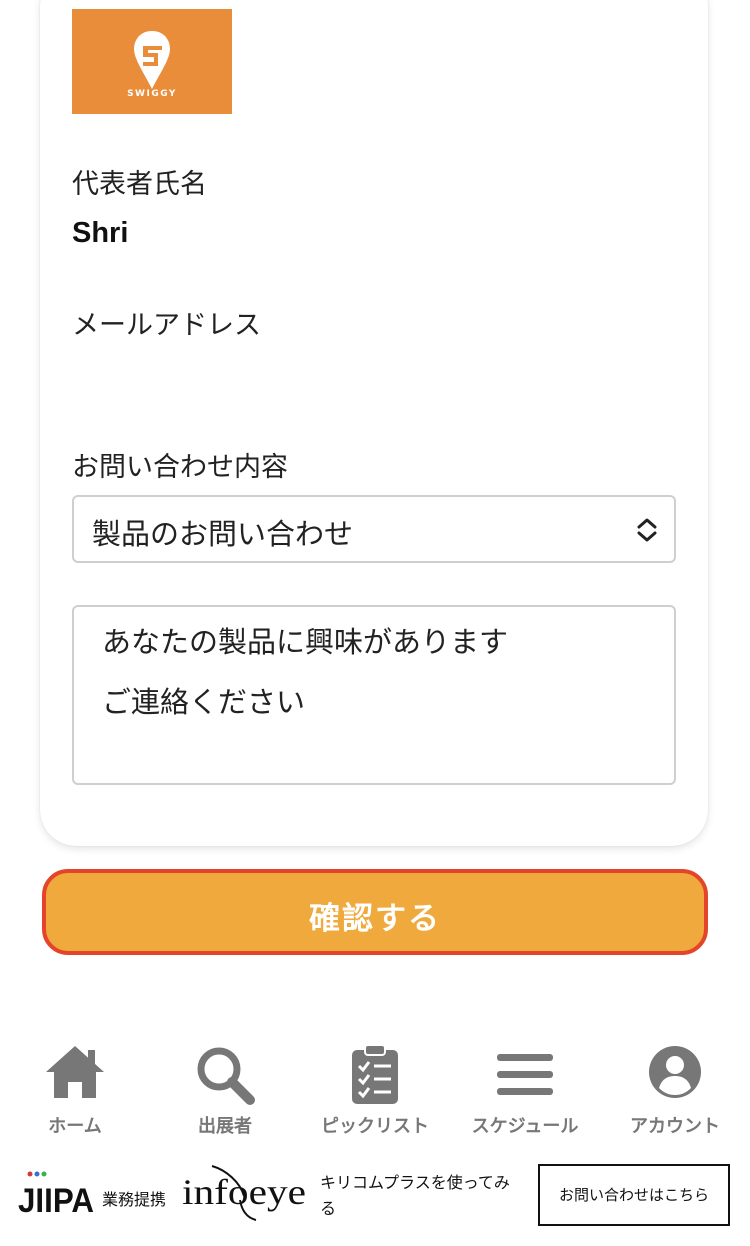 The image size is (750, 1246). I want to click on kirico-link: キリコムプラスを使ってみる, so click(420, 1196).